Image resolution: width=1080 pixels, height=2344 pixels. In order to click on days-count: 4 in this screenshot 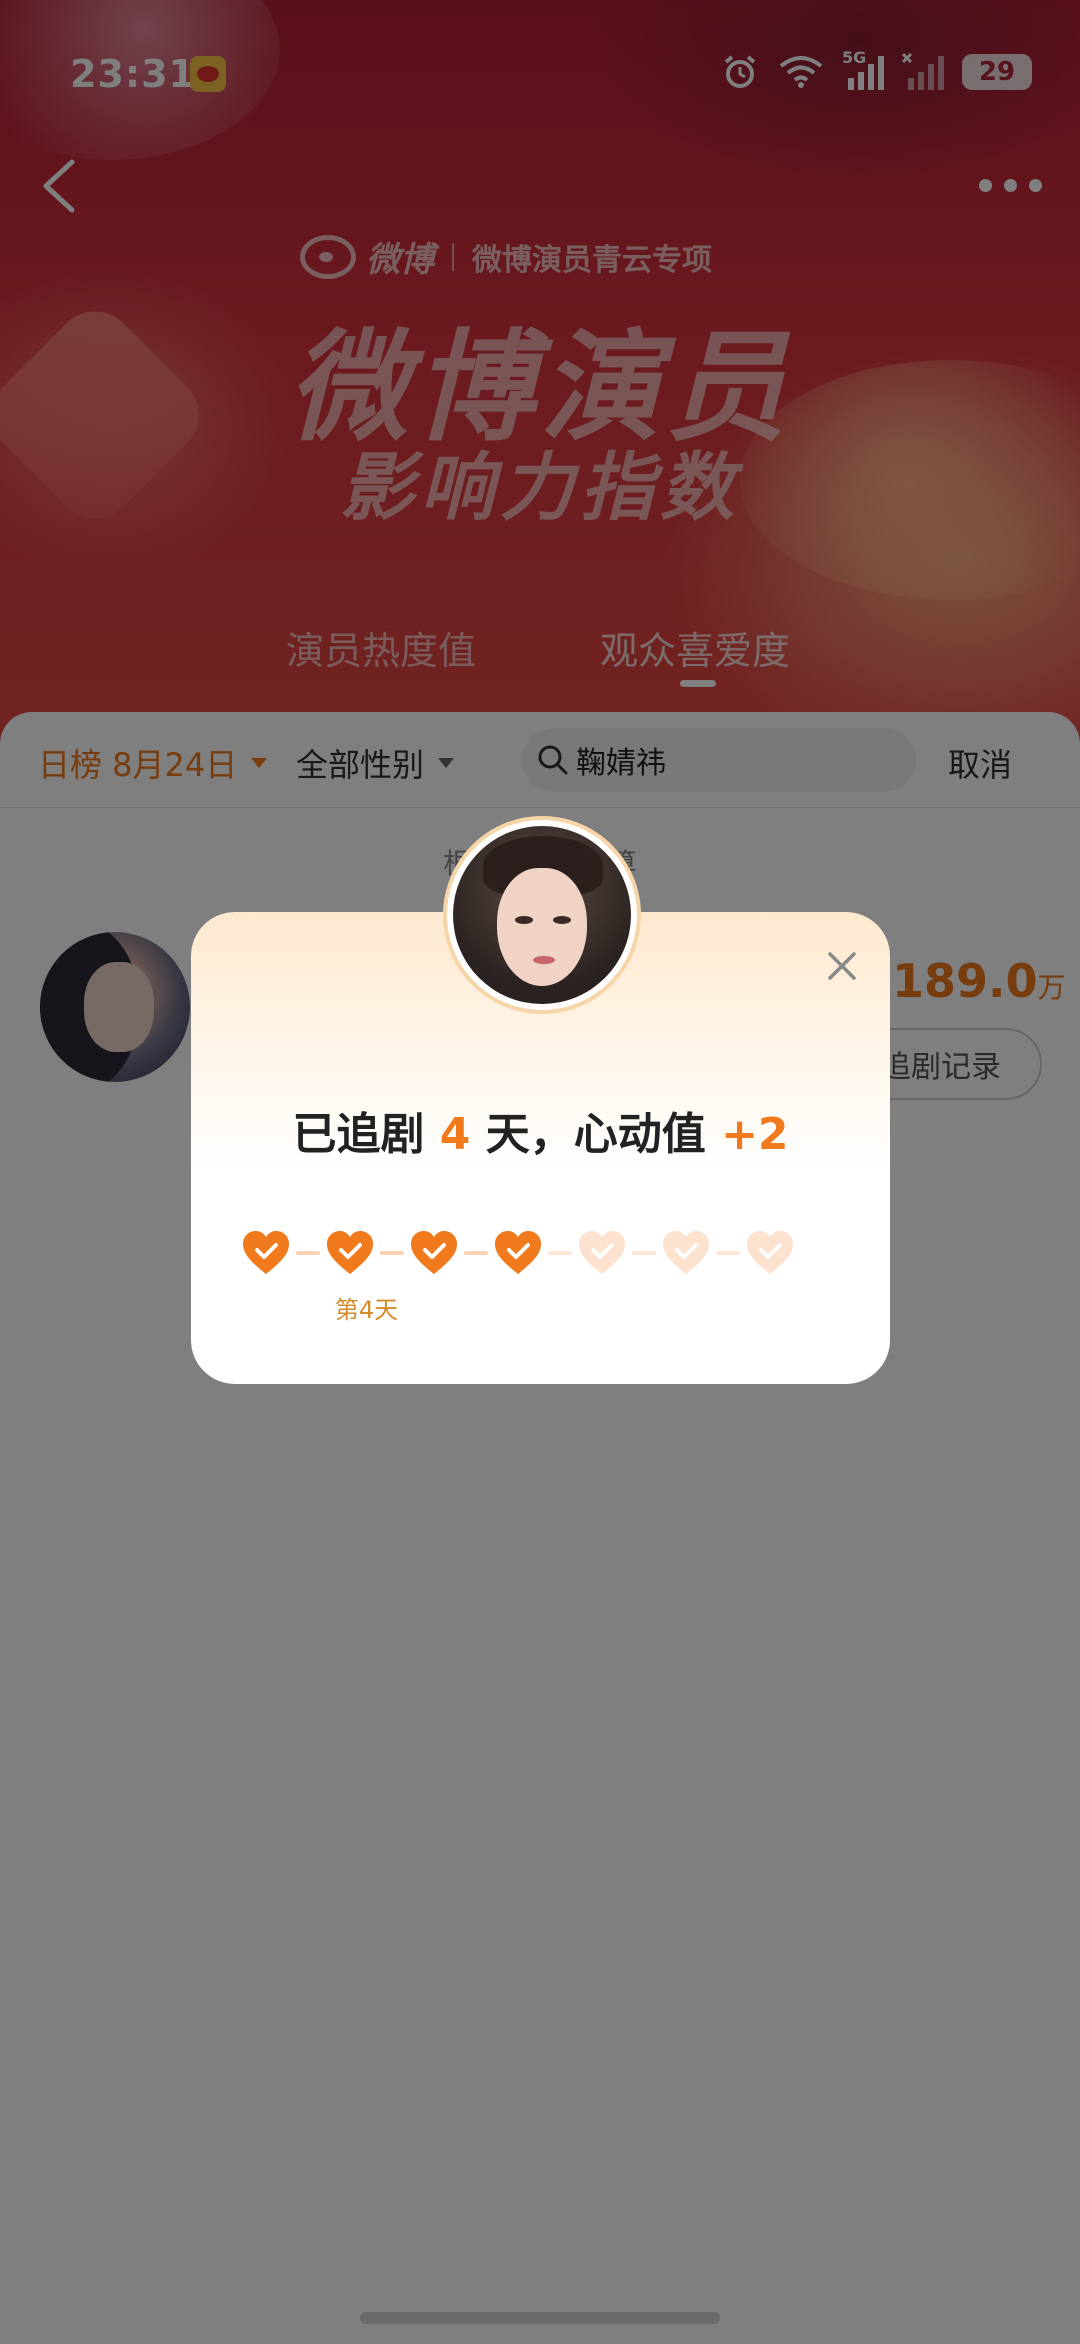, I will do `click(455, 1134)`.